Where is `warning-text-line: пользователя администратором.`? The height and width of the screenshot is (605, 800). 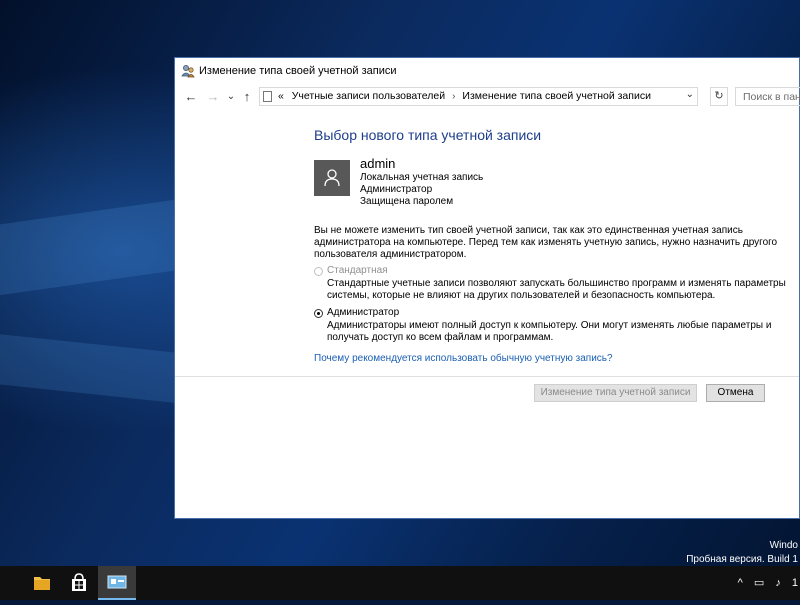
warning-text-line: пользователя администратором. is located at coordinates (390, 254).